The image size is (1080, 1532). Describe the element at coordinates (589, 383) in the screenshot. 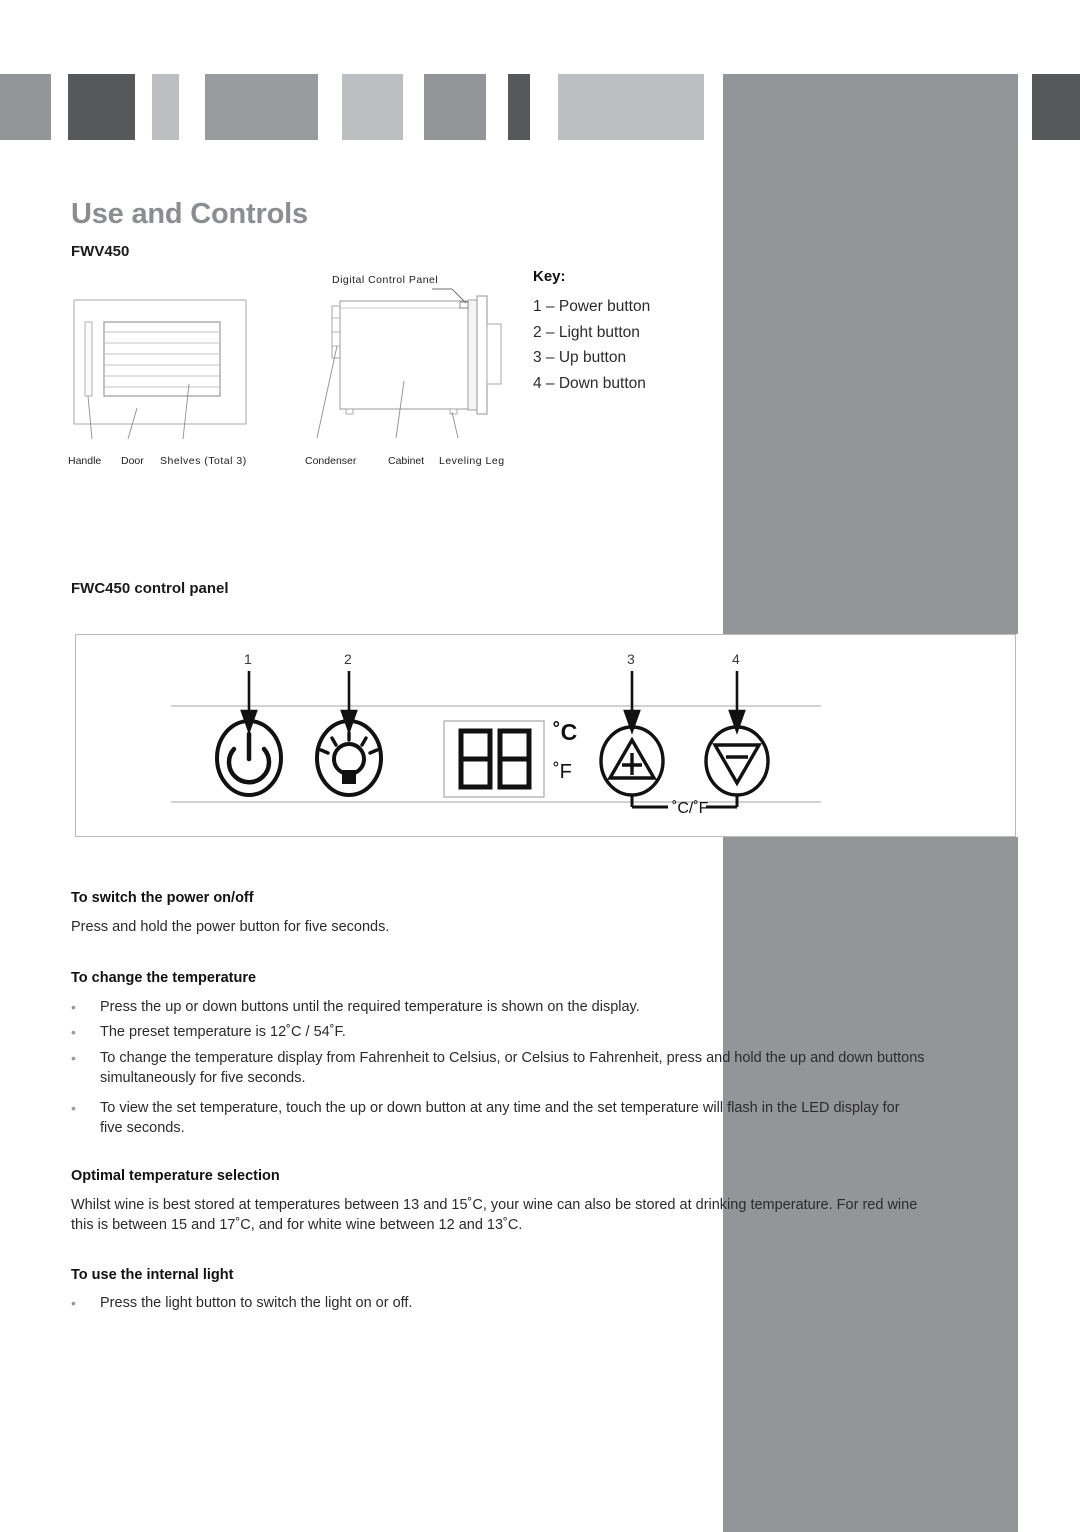

I see `key-item-down: 4 – Down button` at that location.